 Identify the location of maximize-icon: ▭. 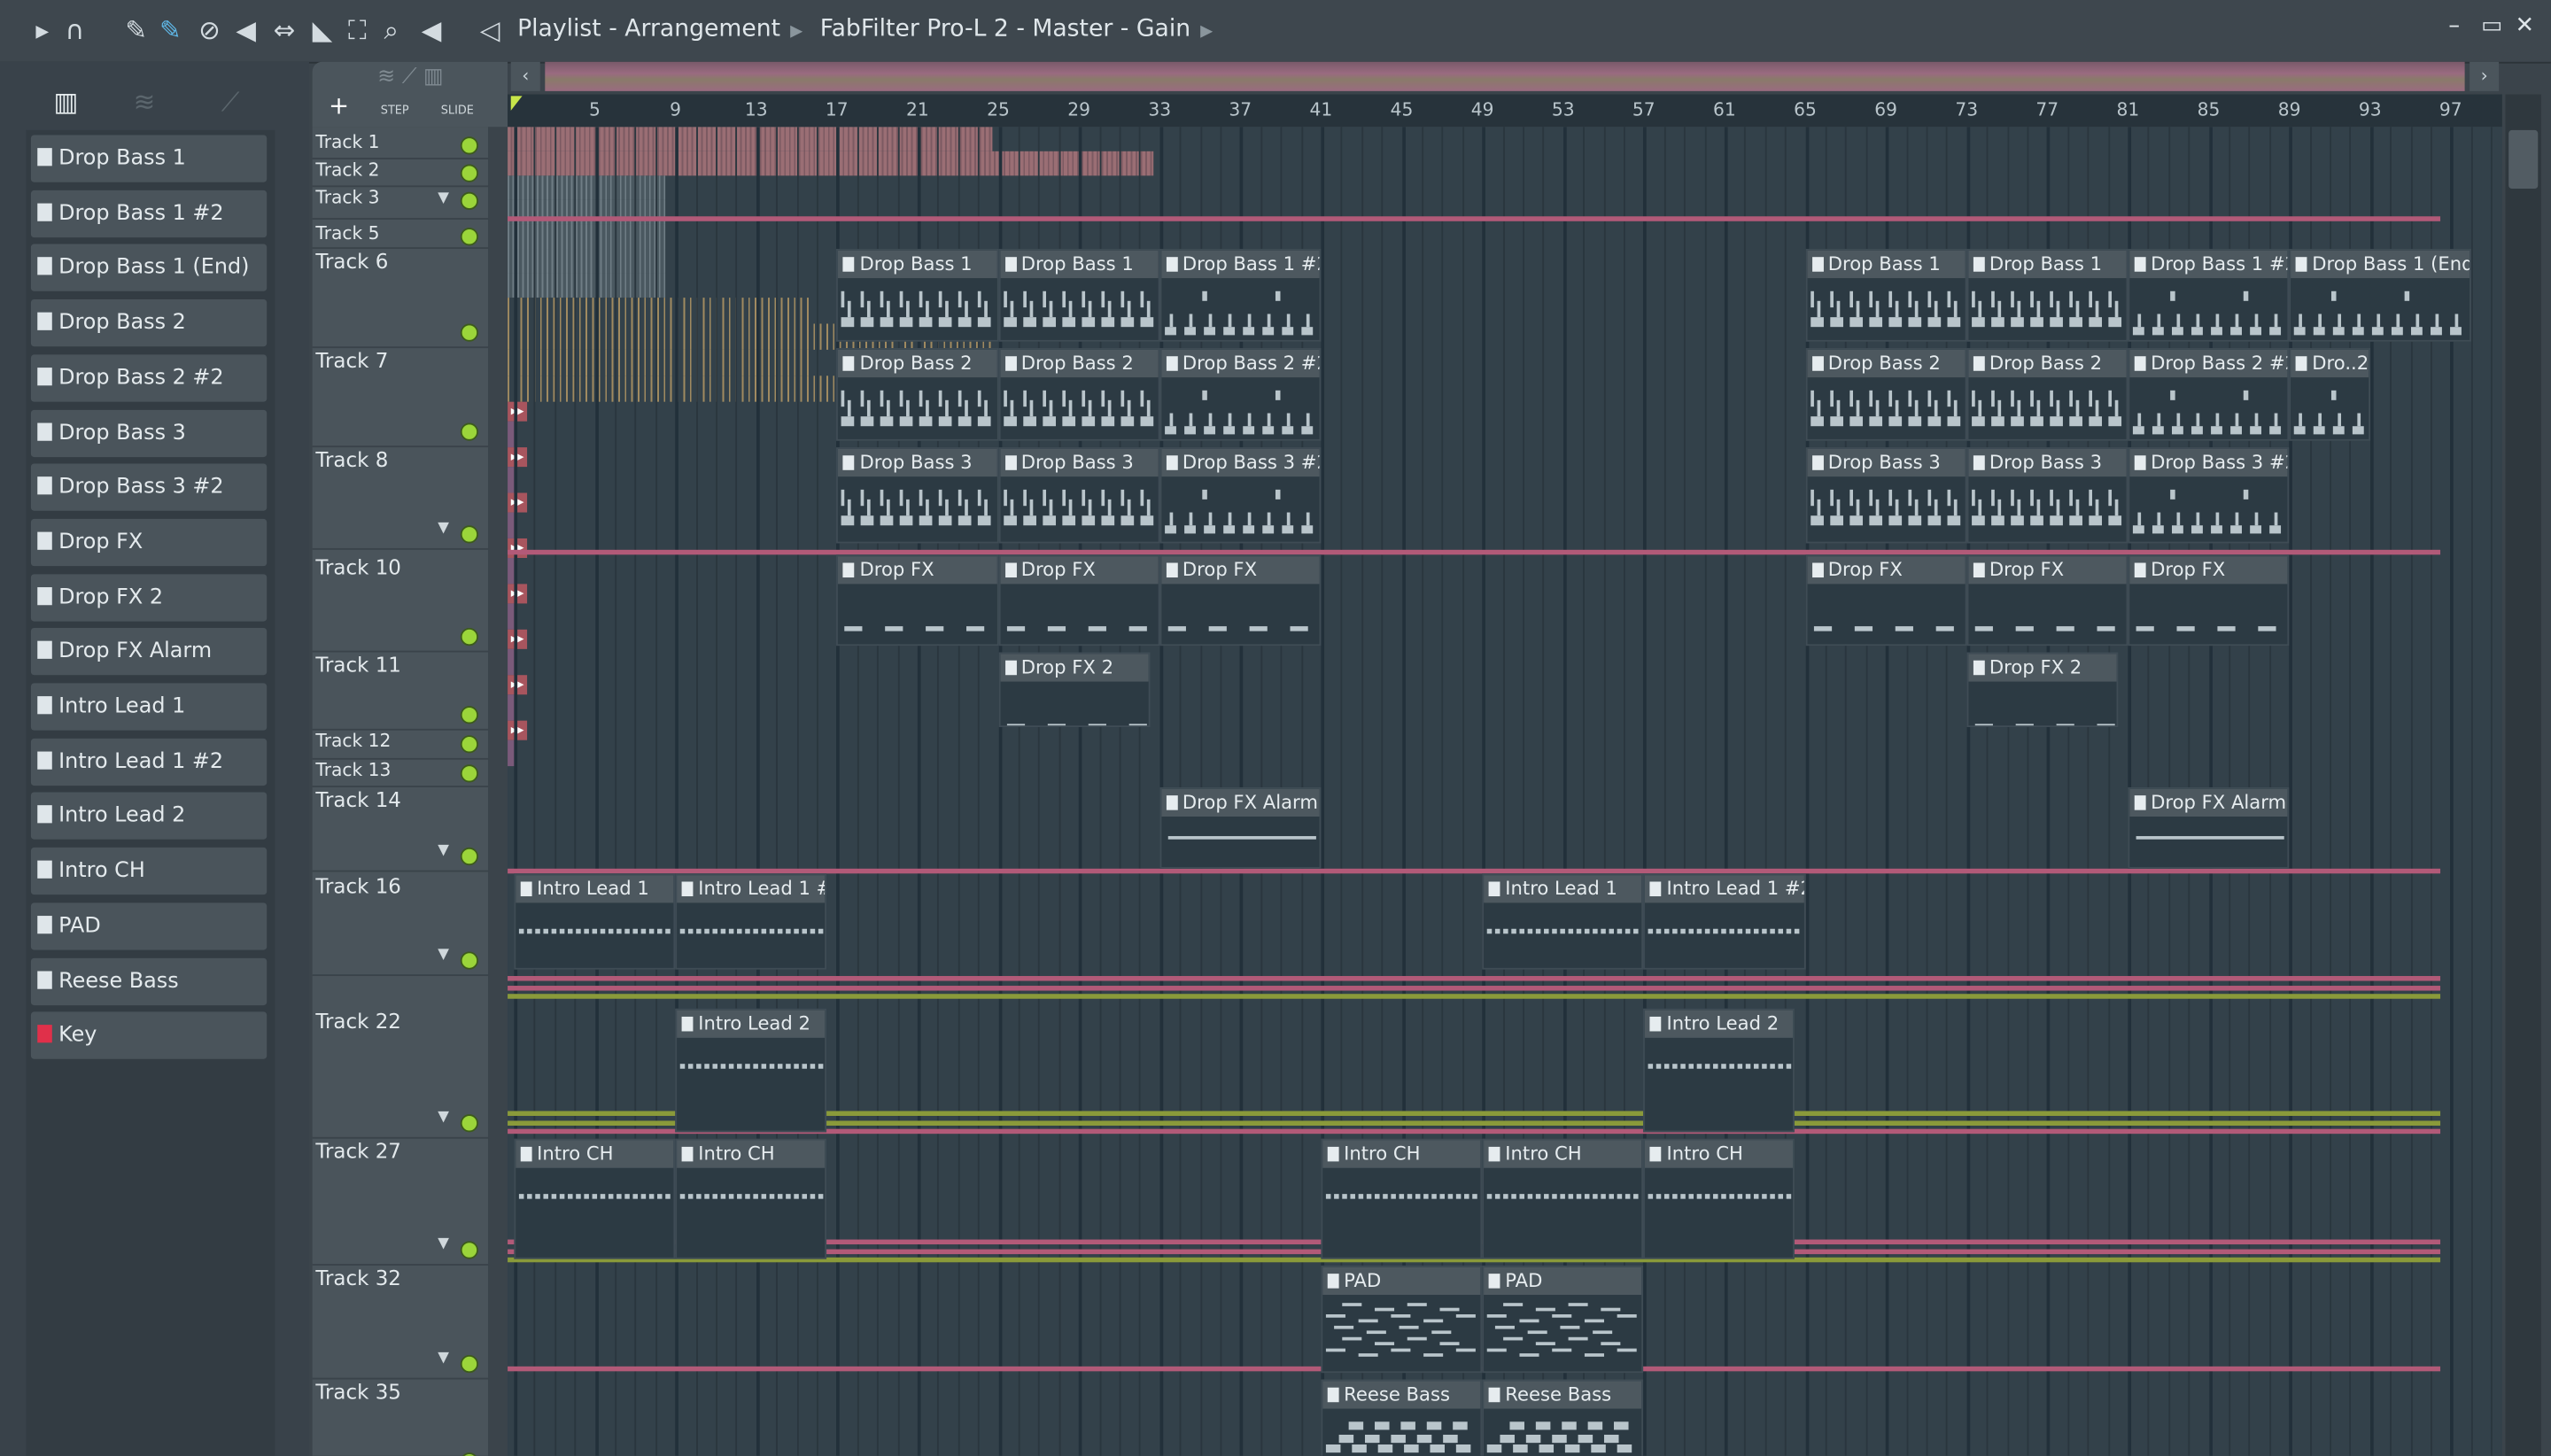
(2491, 26).